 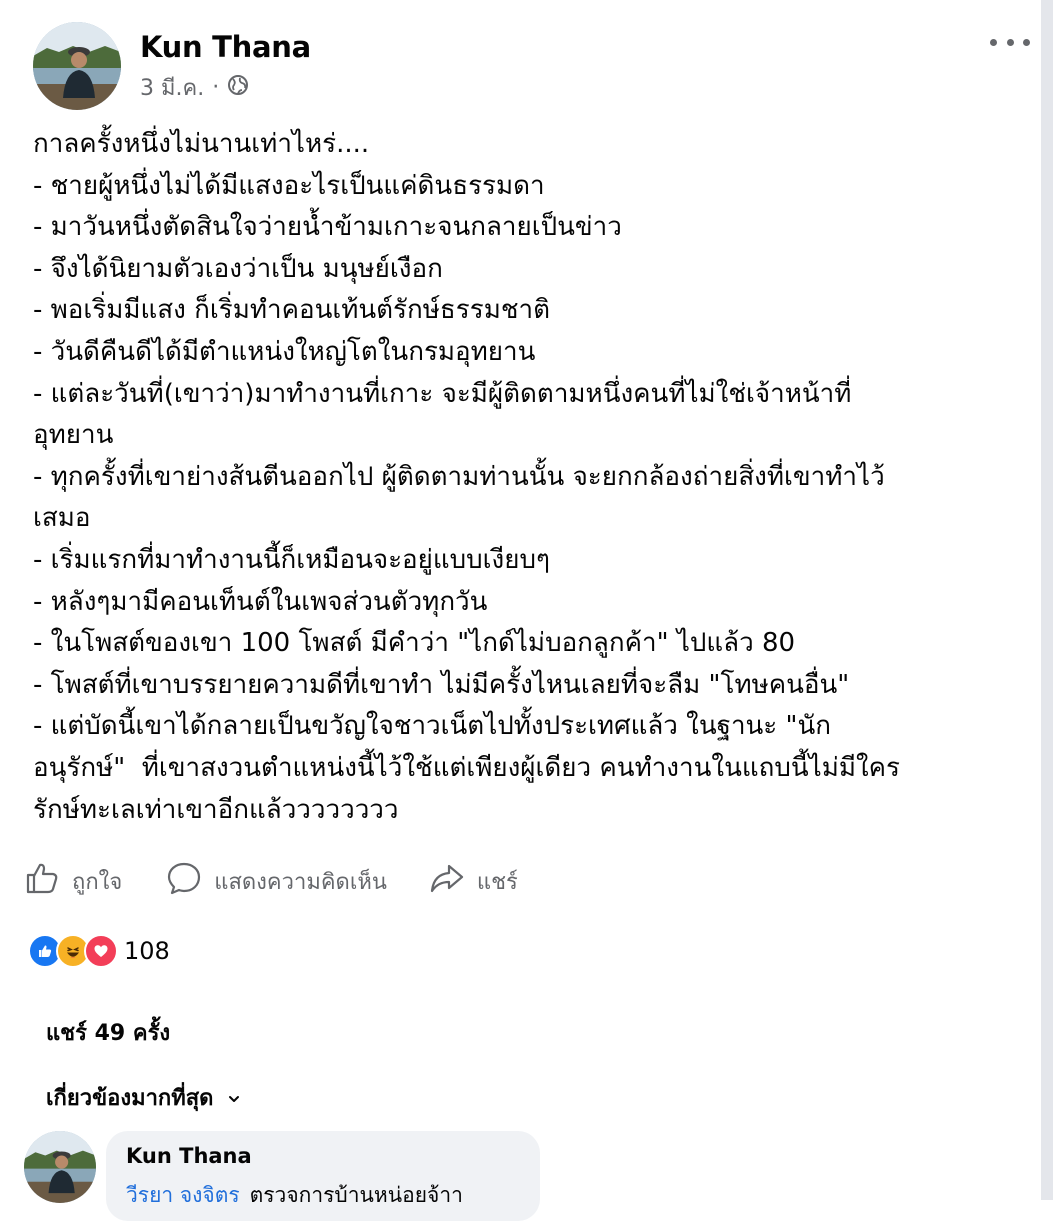 I want to click on comment-label: แสดงความคิดเห็น, so click(x=300, y=882).